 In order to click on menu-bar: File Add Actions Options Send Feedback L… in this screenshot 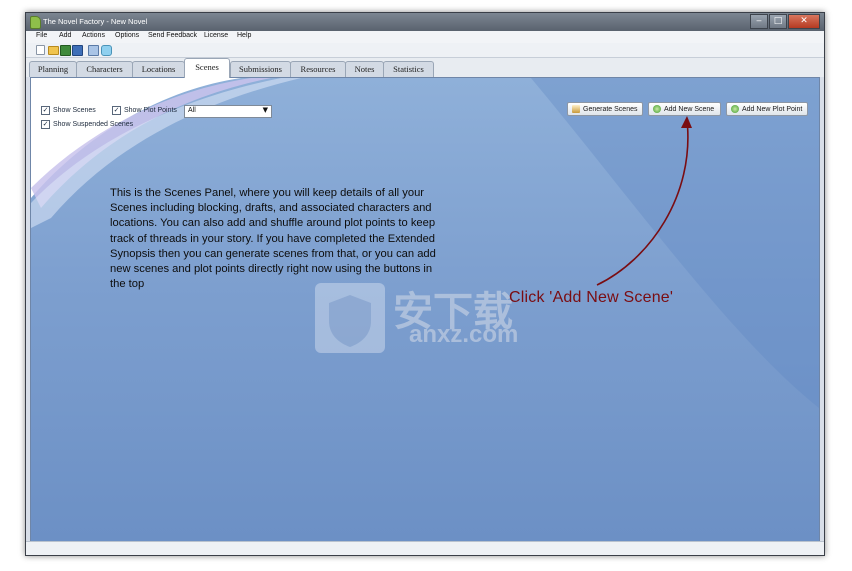, I will do `click(425, 37)`.